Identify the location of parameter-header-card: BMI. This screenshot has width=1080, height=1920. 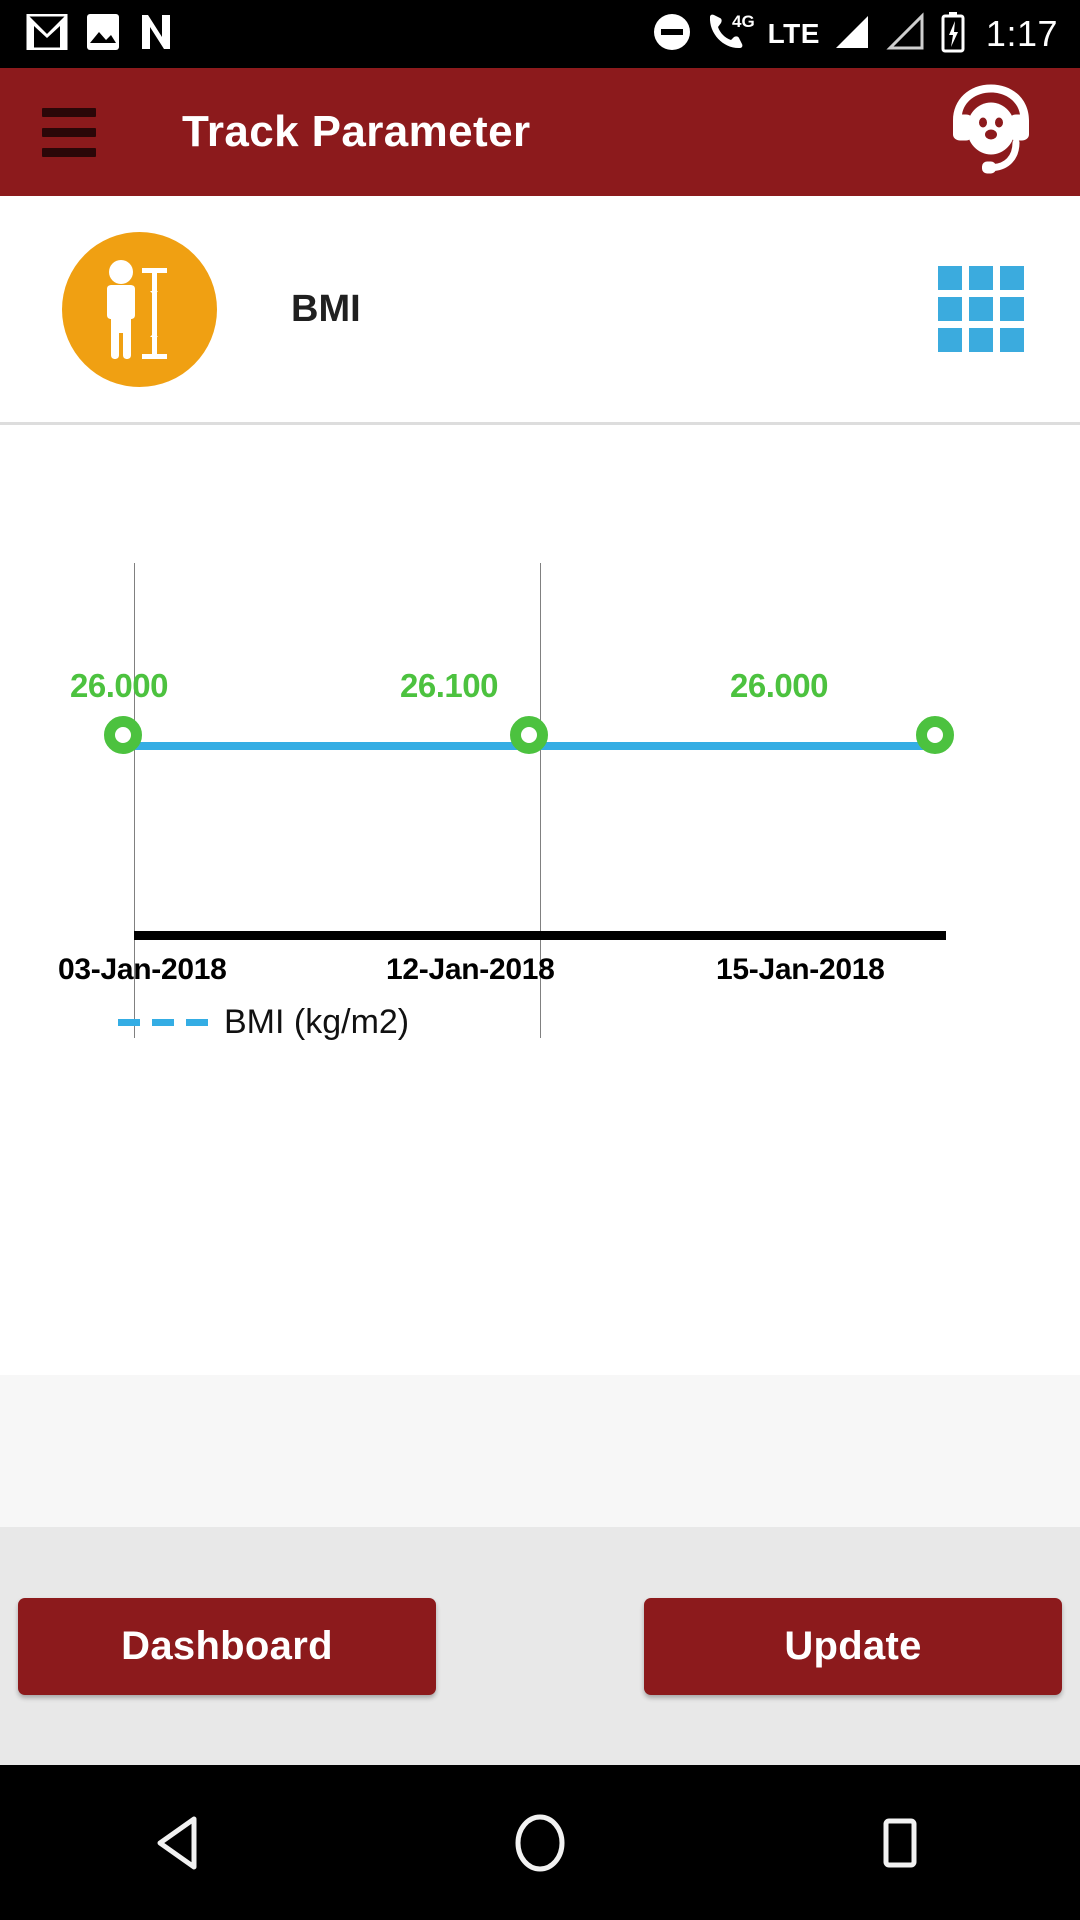
(540, 310).